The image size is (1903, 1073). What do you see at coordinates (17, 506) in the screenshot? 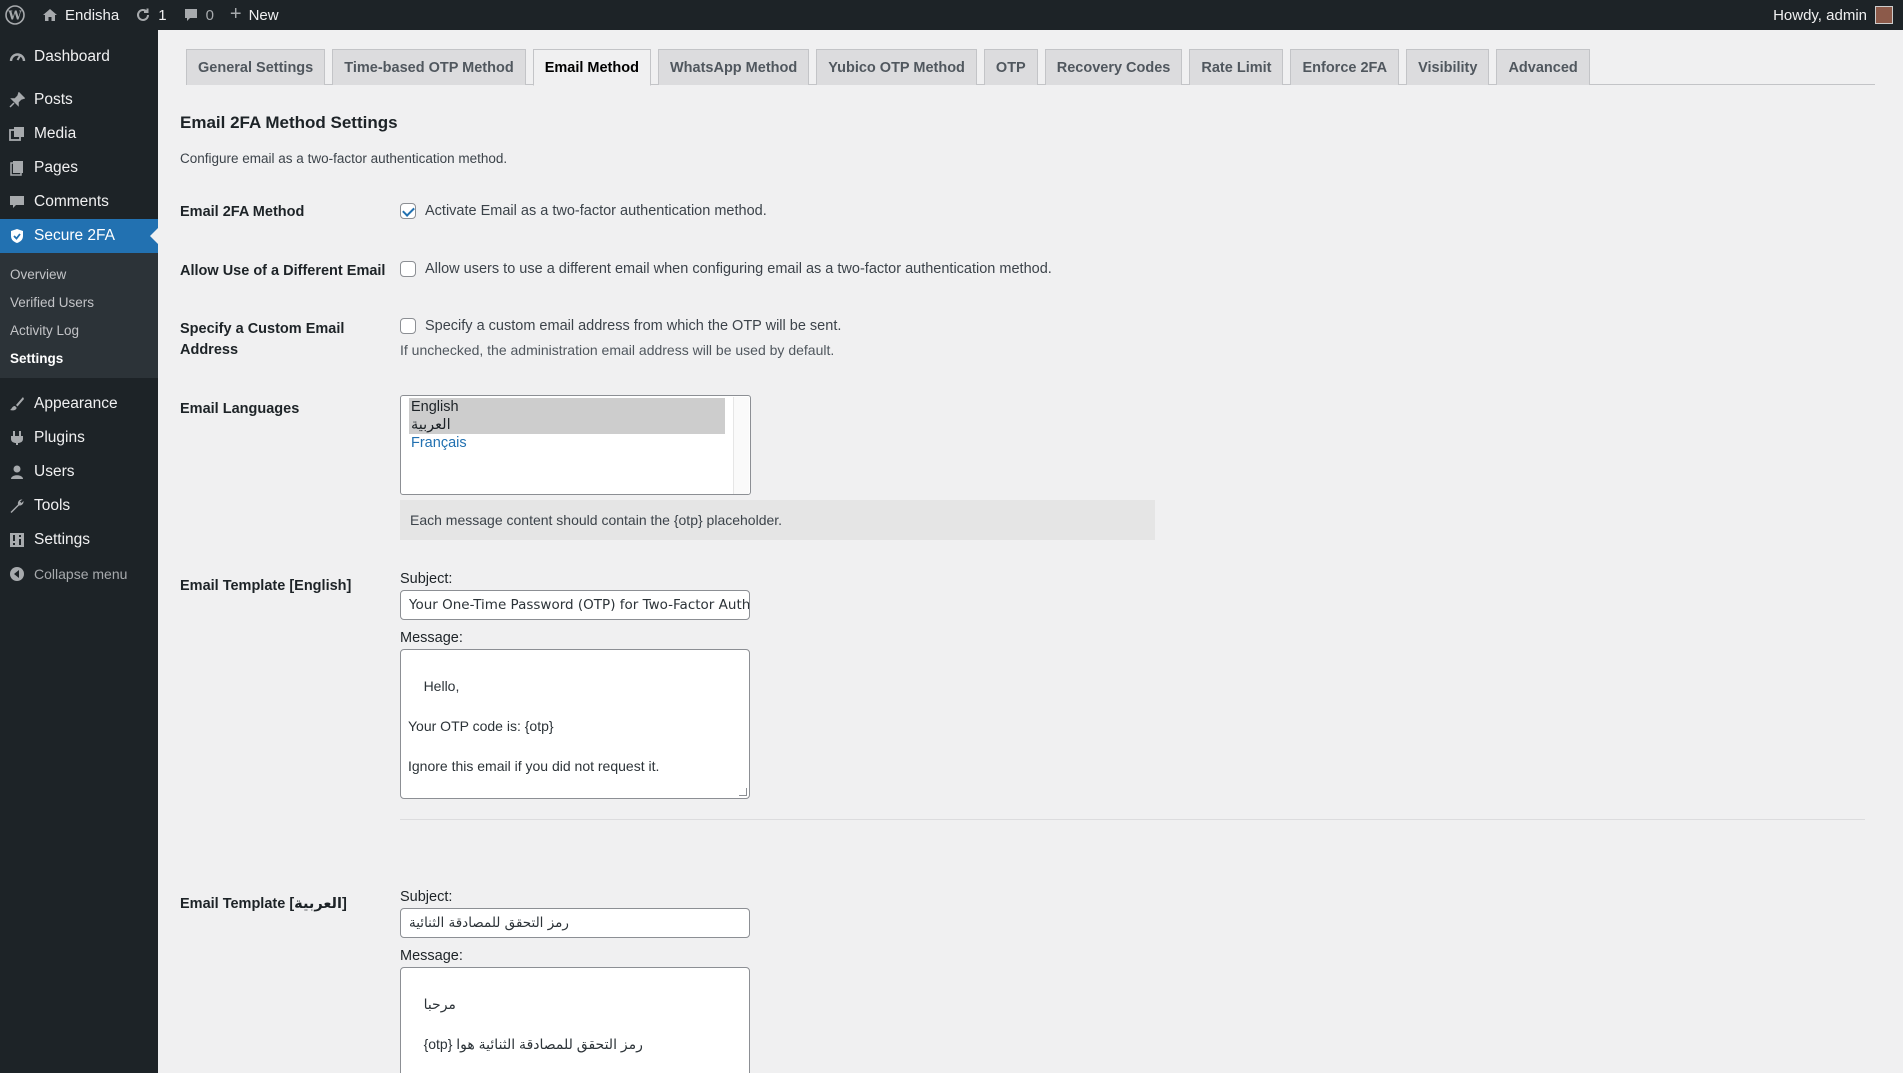
I see `wrench-icon` at bounding box center [17, 506].